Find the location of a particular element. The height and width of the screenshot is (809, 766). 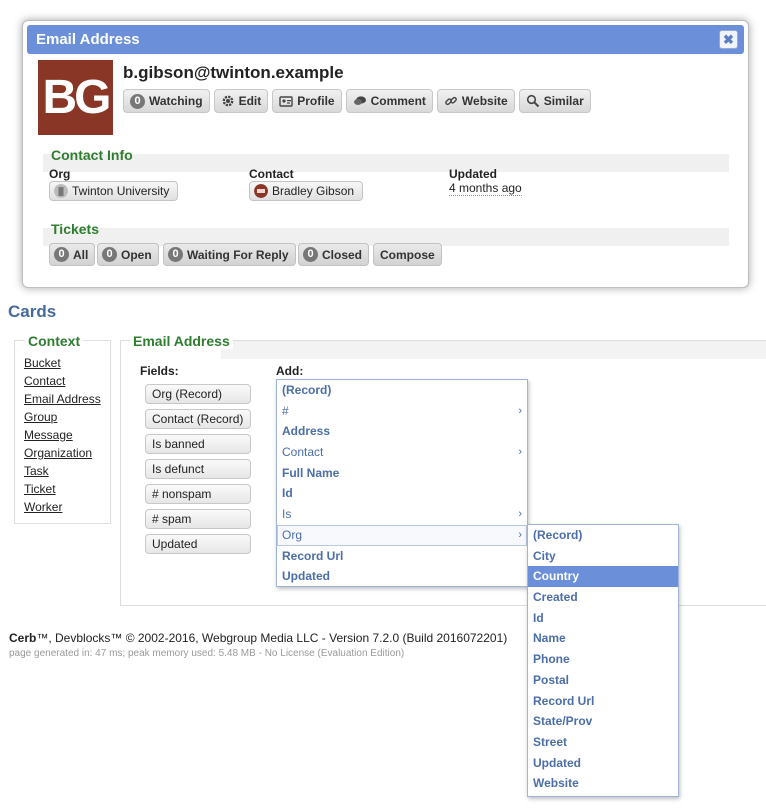

contact-info-bar is located at coordinates (386, 163).